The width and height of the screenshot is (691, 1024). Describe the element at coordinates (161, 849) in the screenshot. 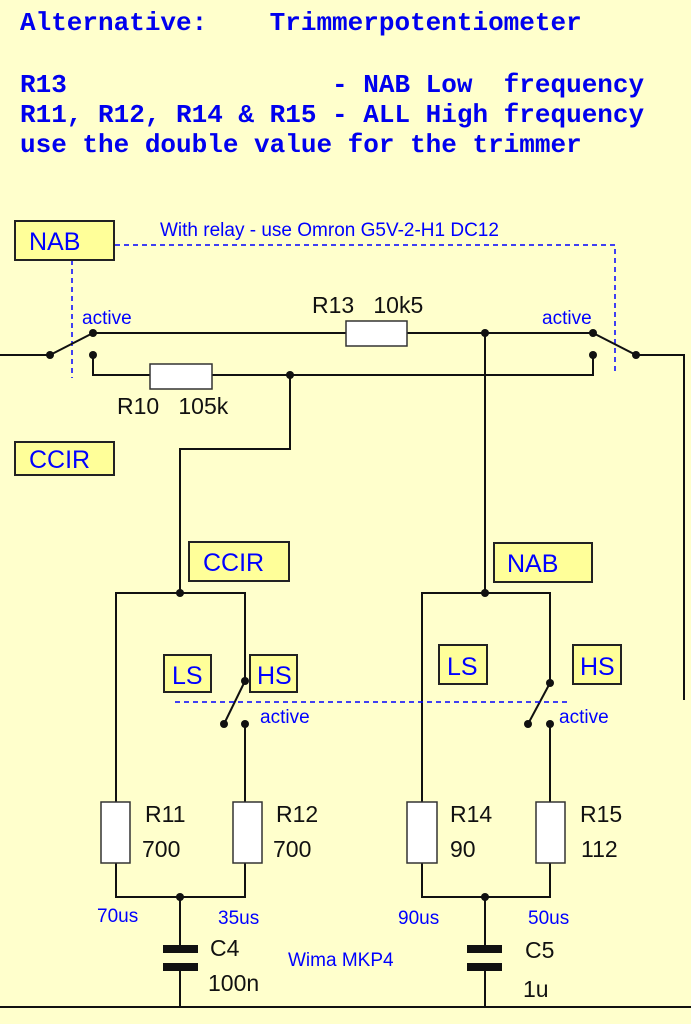

I see `label-r11-value: 700` at that location.